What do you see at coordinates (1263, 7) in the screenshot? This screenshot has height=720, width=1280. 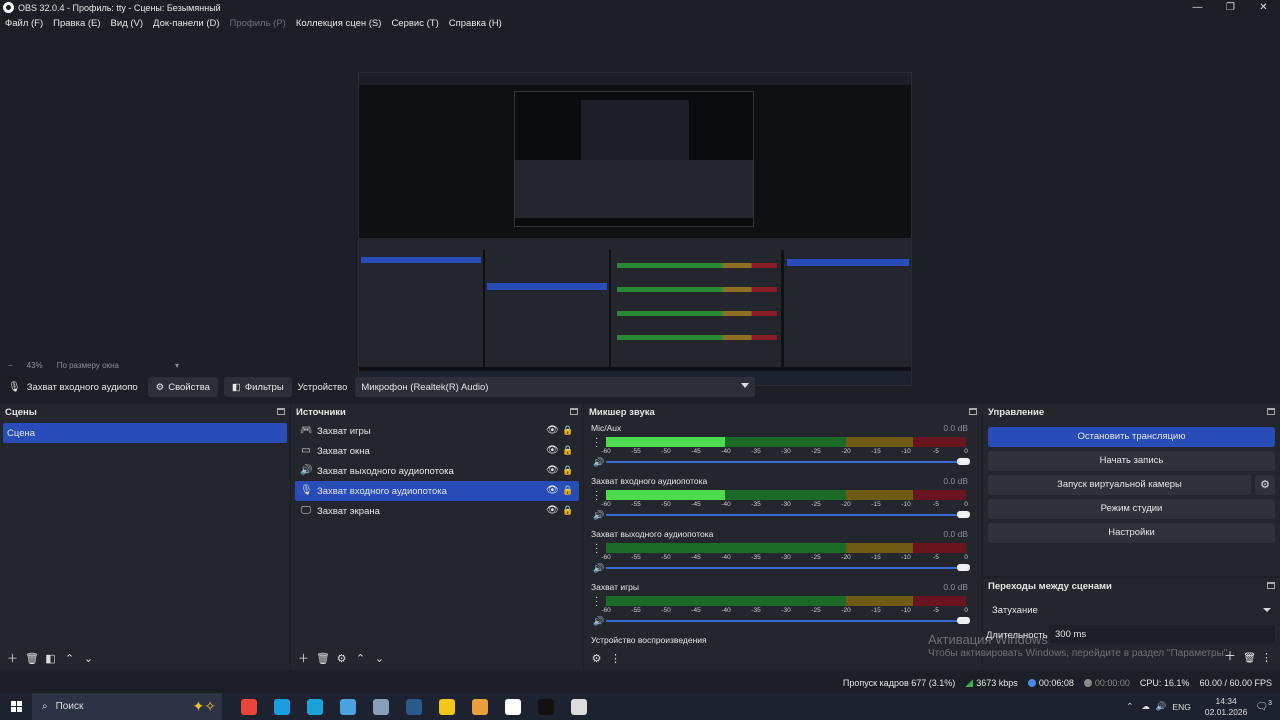 I see `close-button: ✕` at bounding box center [1263, 7].